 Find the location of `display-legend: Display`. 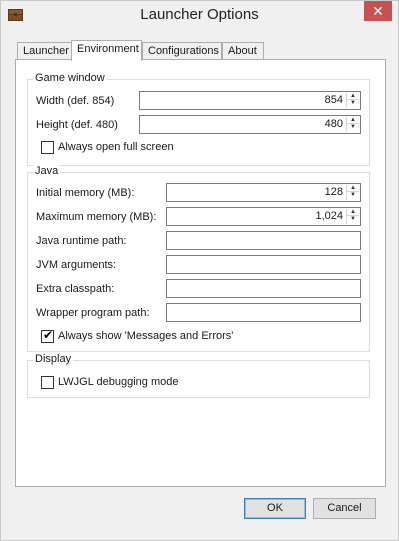

display-legend: Display is located at coordinates (53, 359).